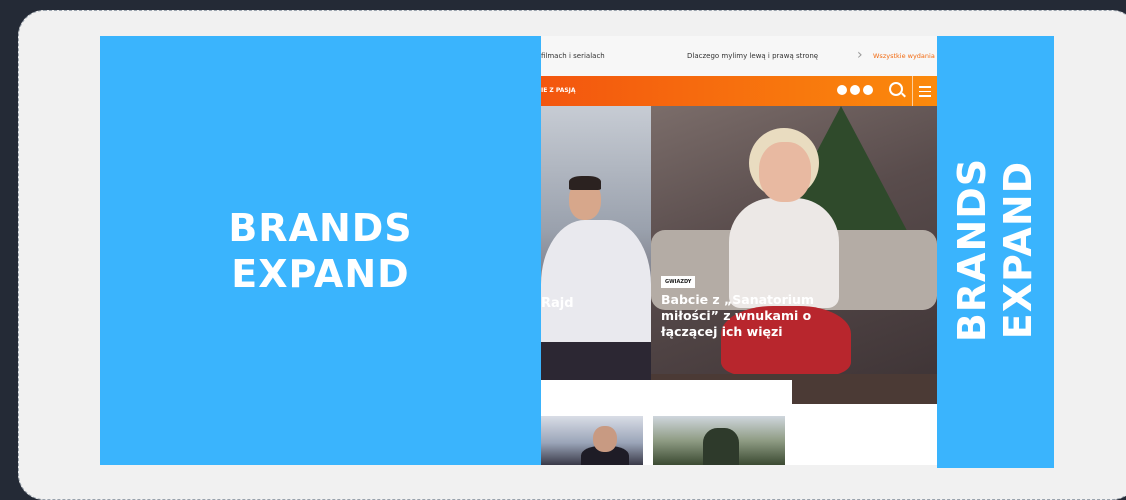 This screenshot has width=1126, height=500. I want to click on category-badge: GWIAZDY, so click(678, 282).